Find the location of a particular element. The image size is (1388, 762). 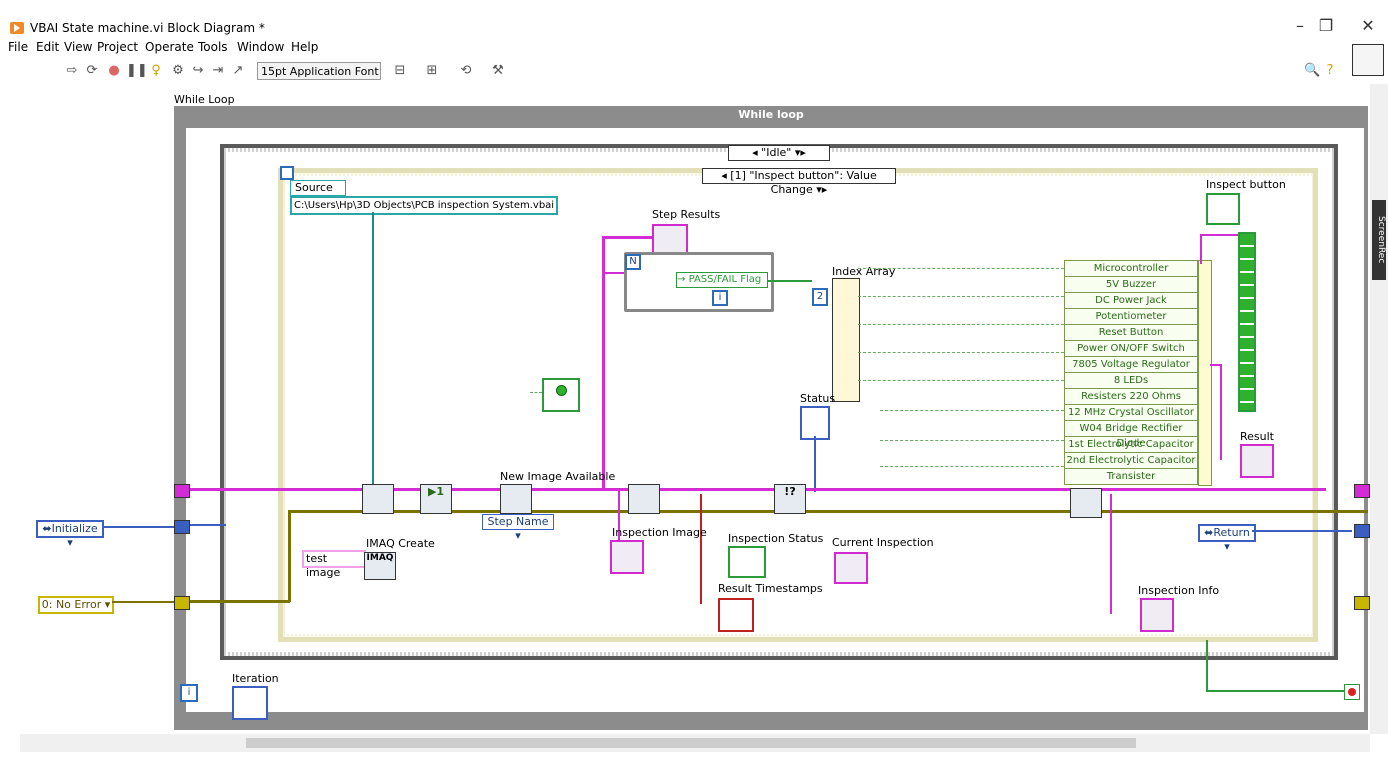

restore-button: ❐ is located at coordinates (1326, 26).